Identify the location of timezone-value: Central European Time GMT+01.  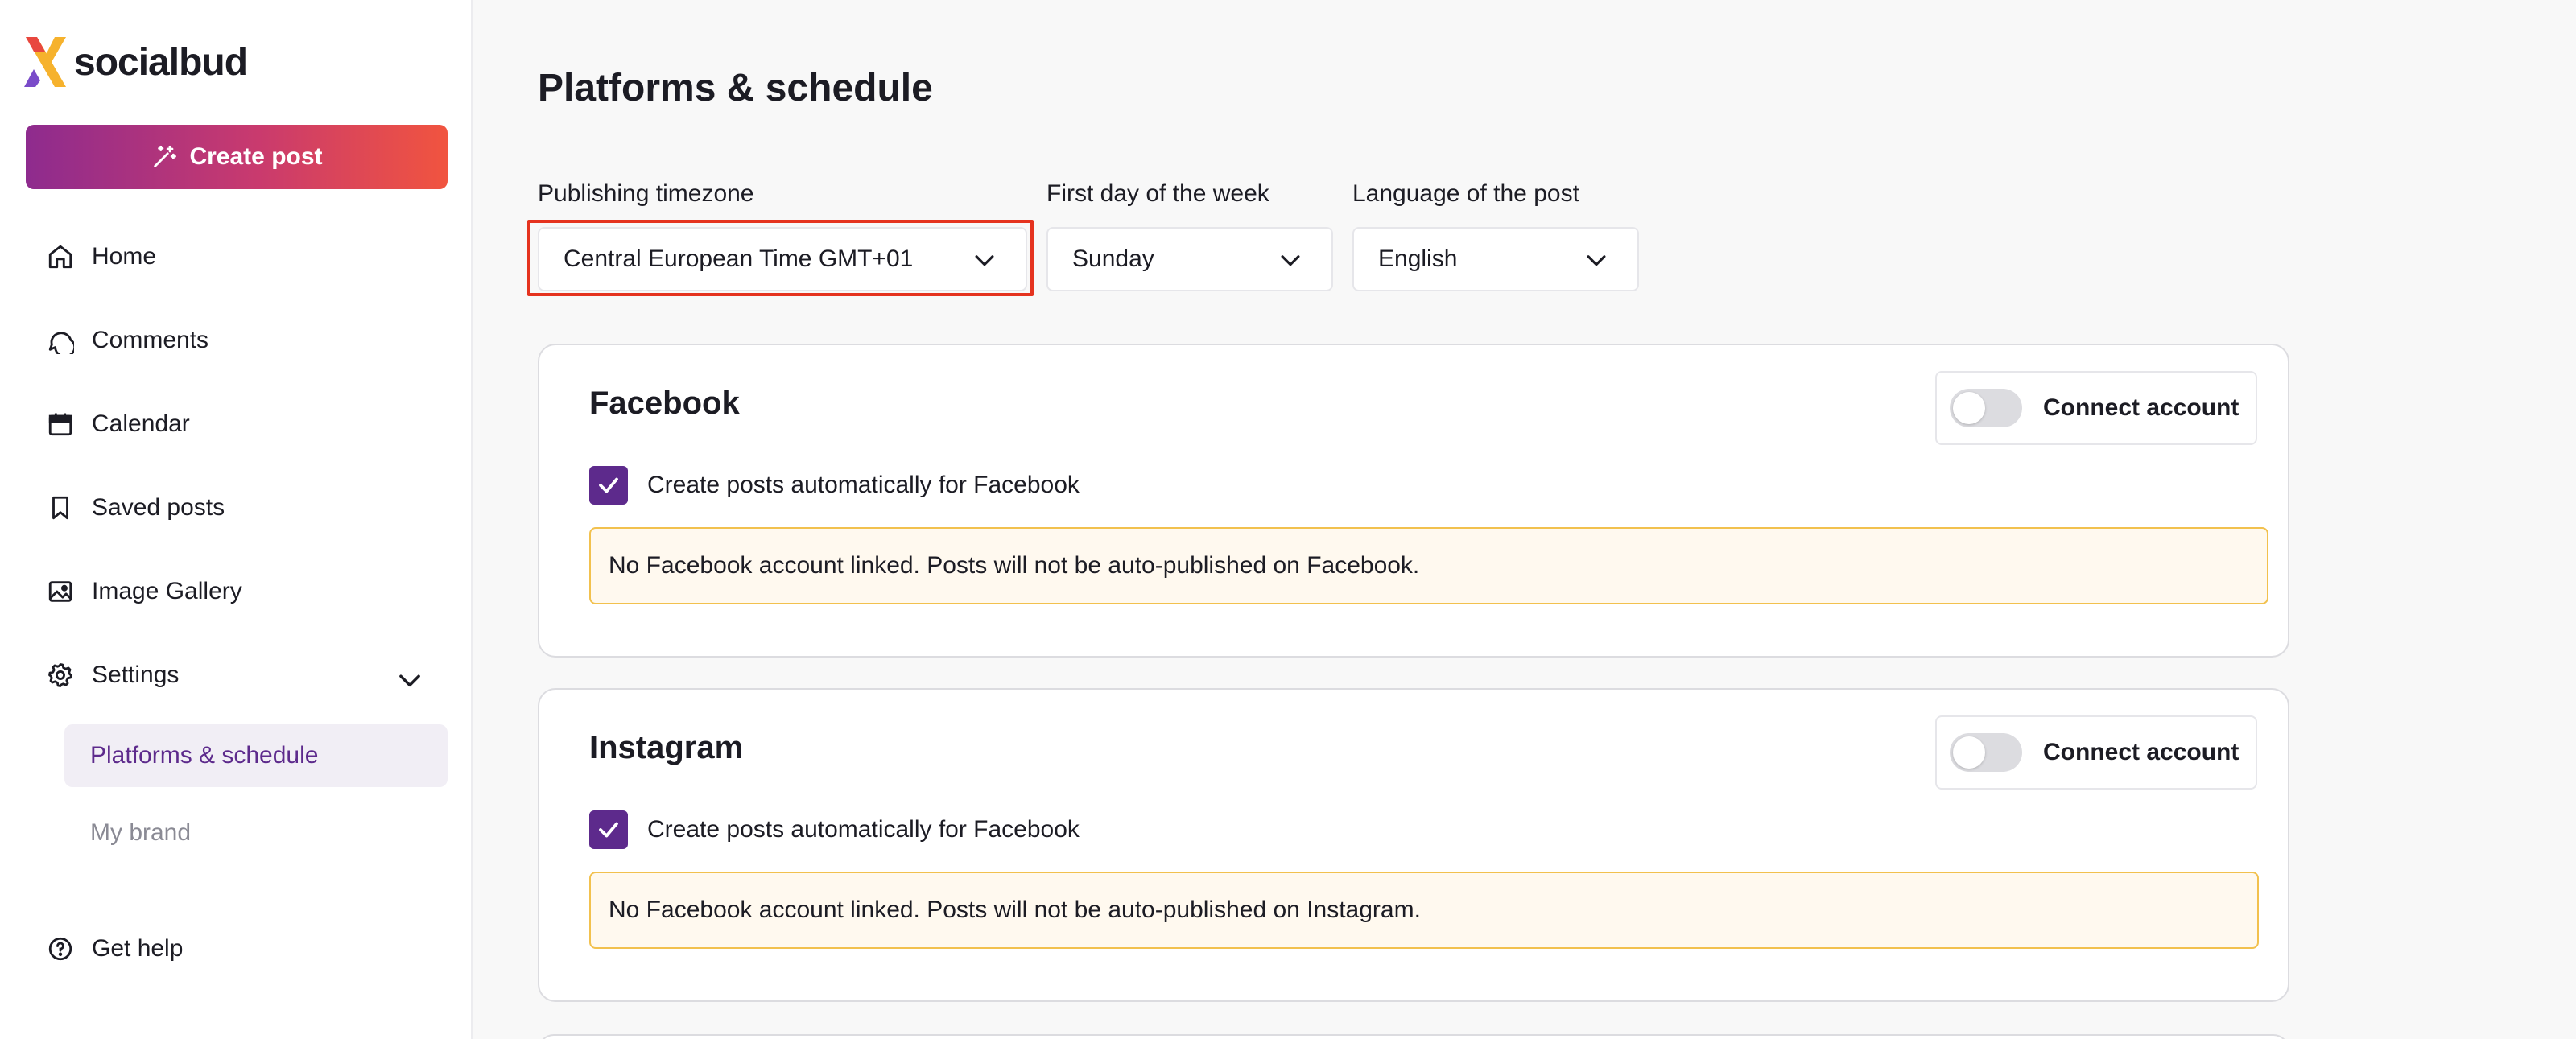
(739, 258).